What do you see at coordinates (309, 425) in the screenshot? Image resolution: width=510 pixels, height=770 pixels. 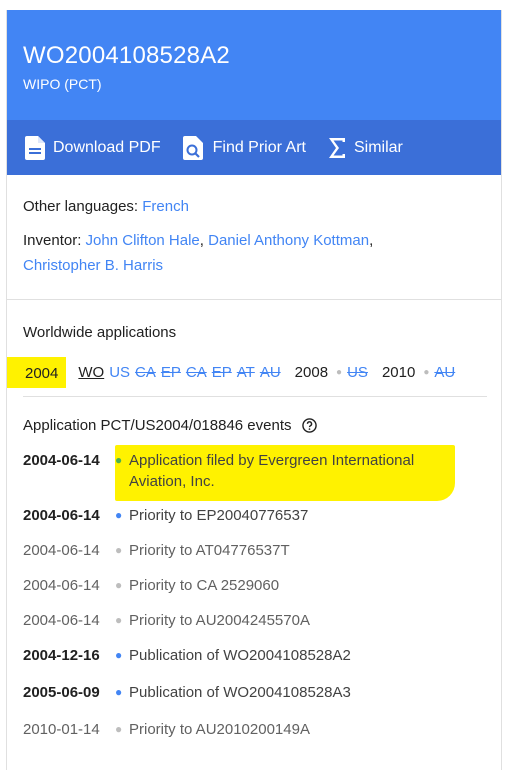 I see `help-circle-icon` at bounding box center [309, 425].